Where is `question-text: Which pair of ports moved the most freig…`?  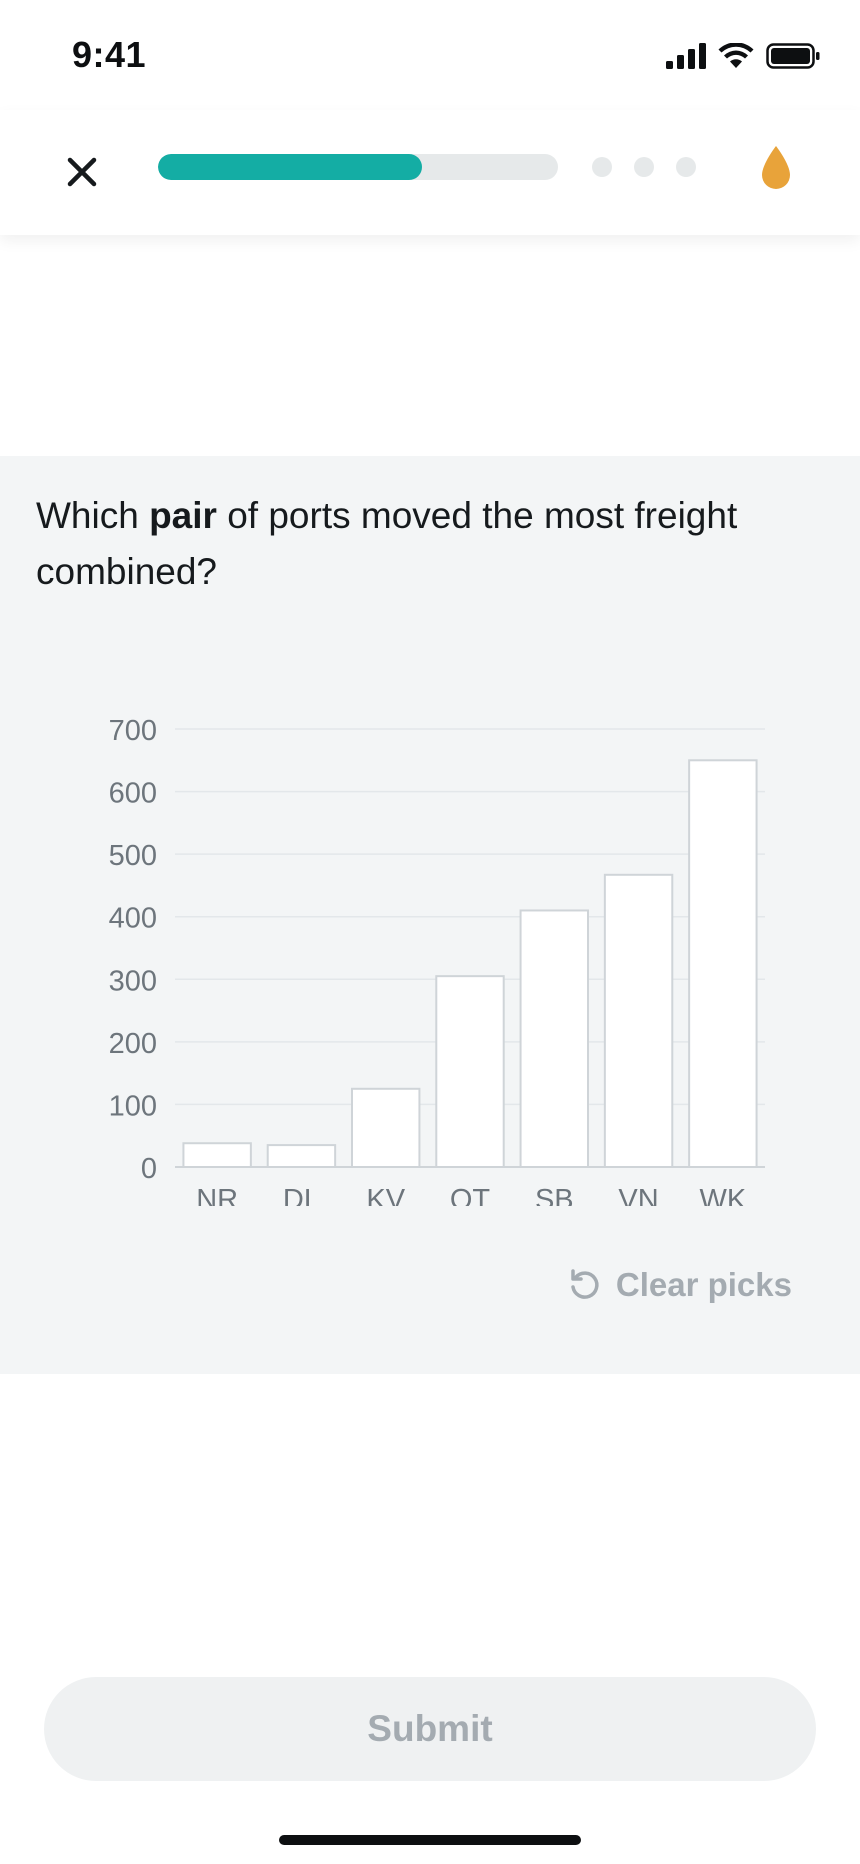 question-text: Which pair of ports moved the most freig… is located at coordinates (416, 544).